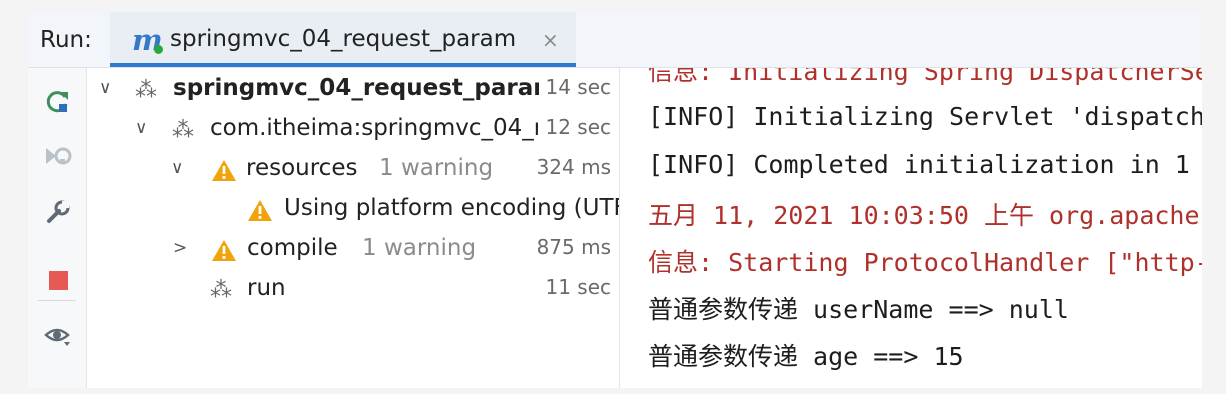 This screenshot has width=1226, height=394. Describe the element at coordinates (353, 291) in the screenshot. I see `tree-row-run: ⁂ run 11 sec` at that location.